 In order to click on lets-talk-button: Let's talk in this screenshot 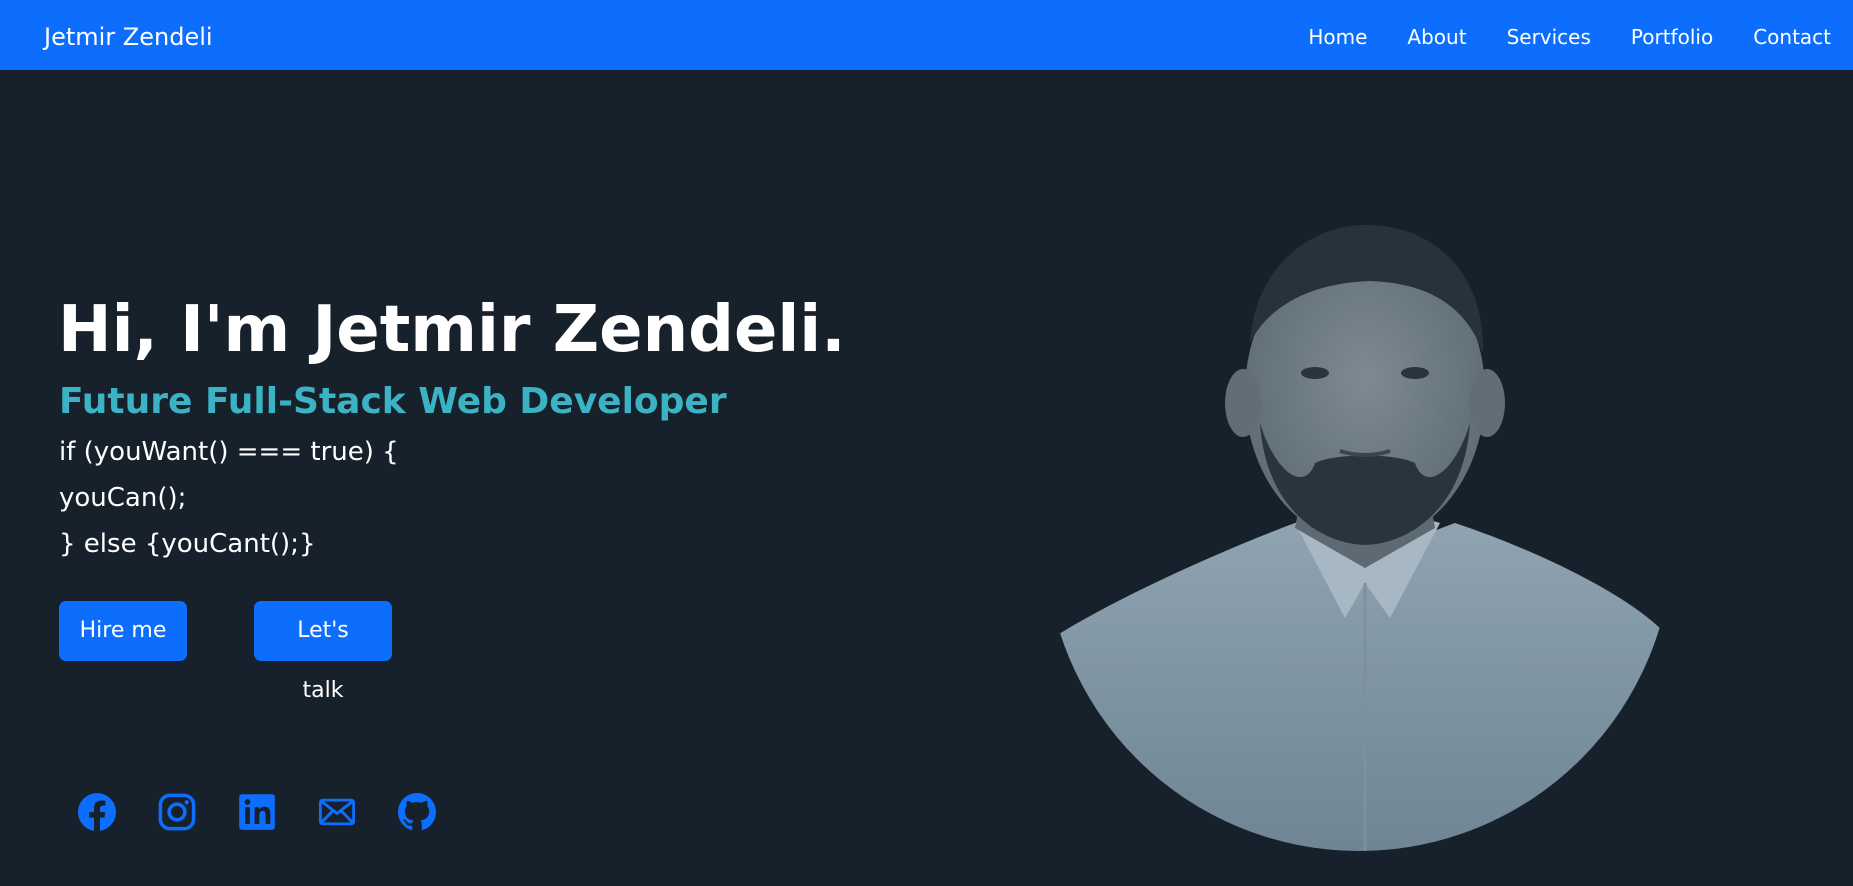, I will do `click(323, 652)`.